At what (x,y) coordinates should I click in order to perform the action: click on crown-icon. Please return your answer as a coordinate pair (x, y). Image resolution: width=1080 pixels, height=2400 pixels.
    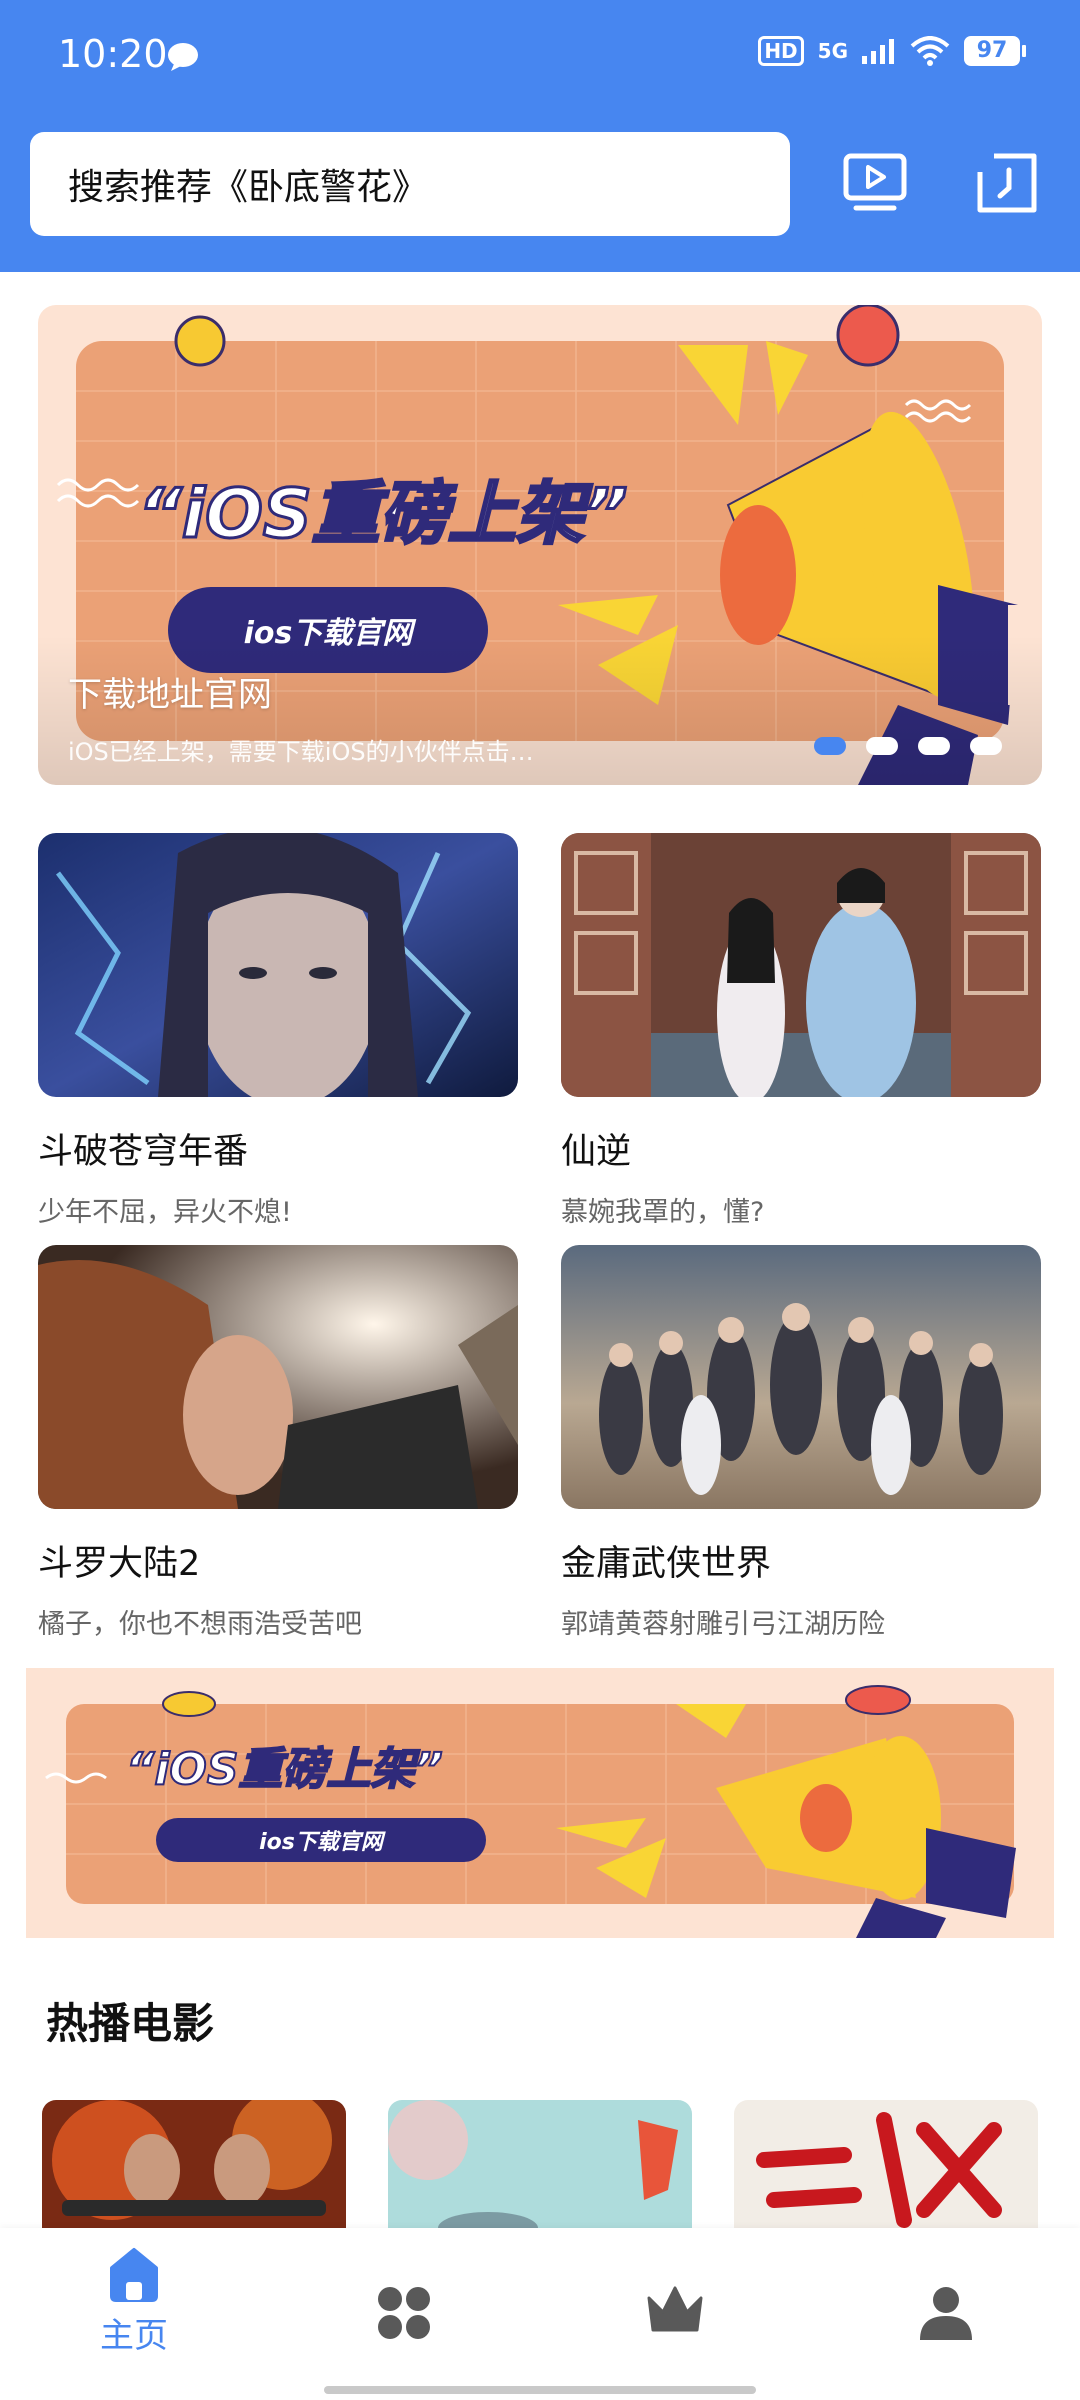
    Looking at the image, I should click on (675, 2309).